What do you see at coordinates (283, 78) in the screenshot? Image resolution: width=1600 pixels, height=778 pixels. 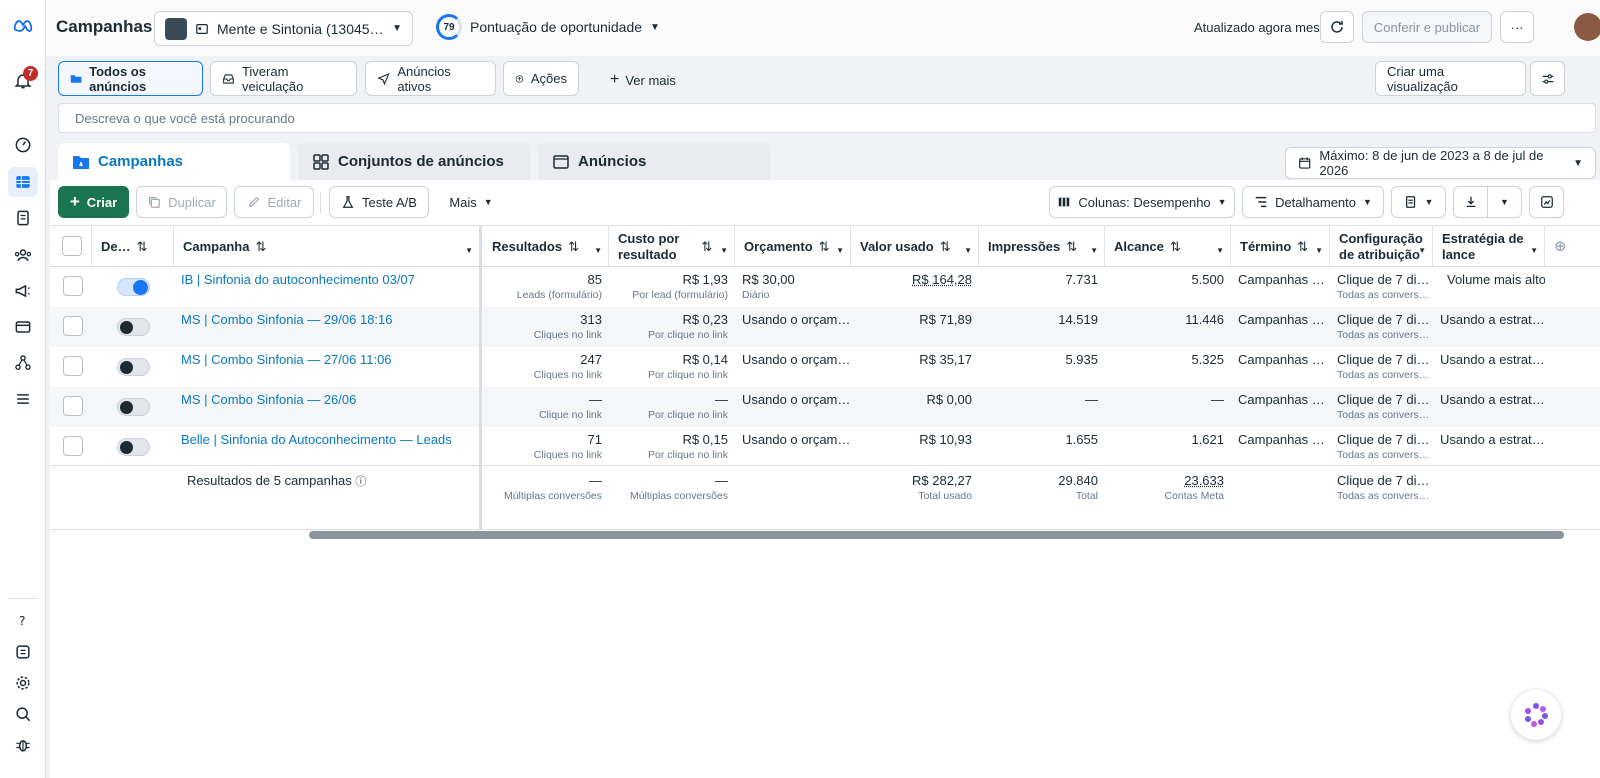 I see `filter-delivered: Tiveram veiculação` at bounding box center [283, 78].